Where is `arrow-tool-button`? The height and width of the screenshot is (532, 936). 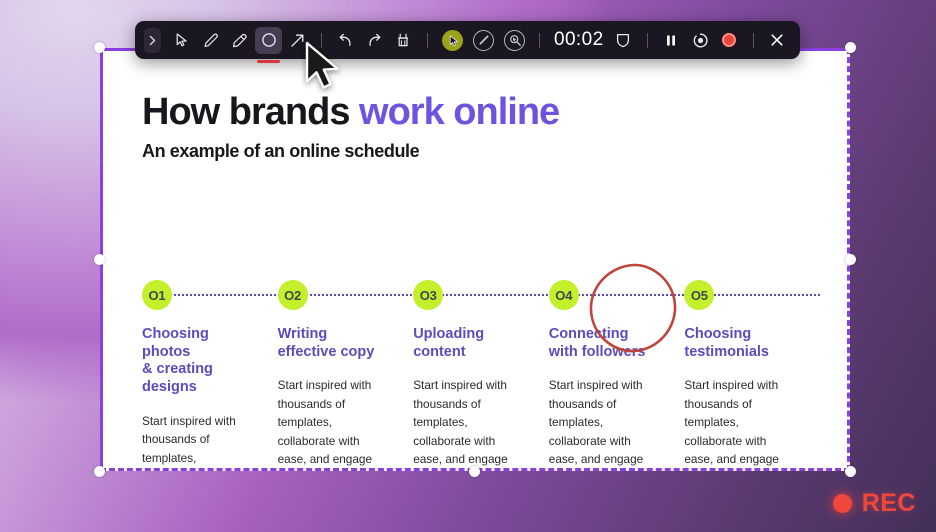
arrow-tool-button is located at coordinates (297, 40).